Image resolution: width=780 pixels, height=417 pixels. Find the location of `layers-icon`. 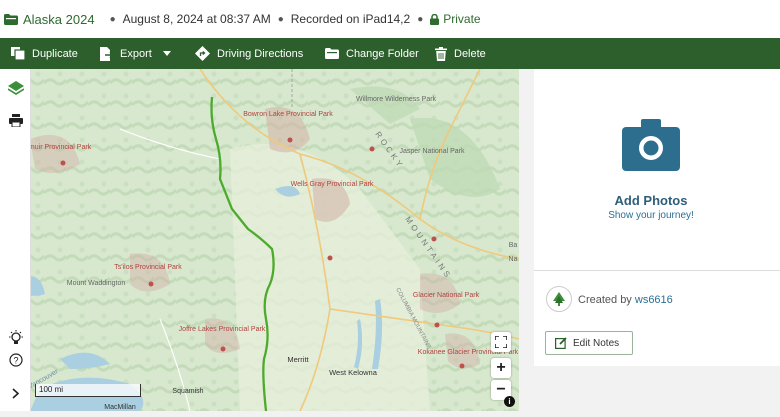

layers-icon is located at coordinates (15, 88).